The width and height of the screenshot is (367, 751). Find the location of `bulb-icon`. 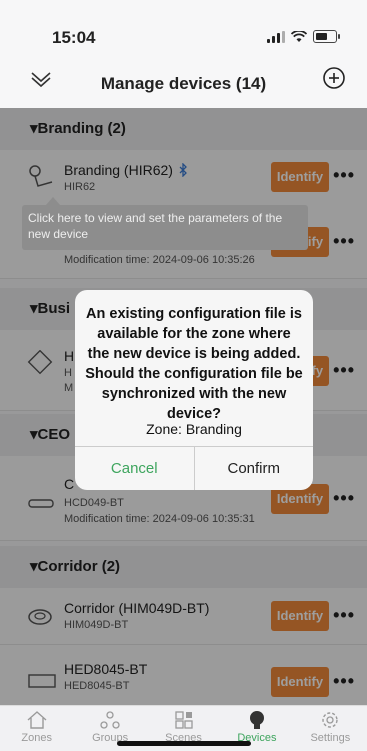

bulb-icon is located at coordinates (256, 720).